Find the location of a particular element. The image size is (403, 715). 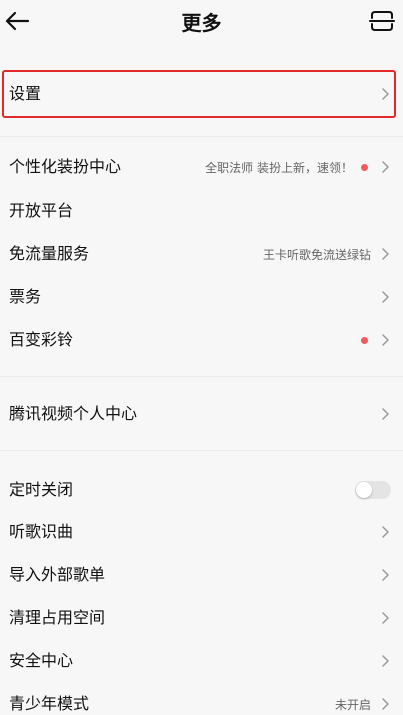

item-label: 清理占用空间 is located at coordinates (57, 617).